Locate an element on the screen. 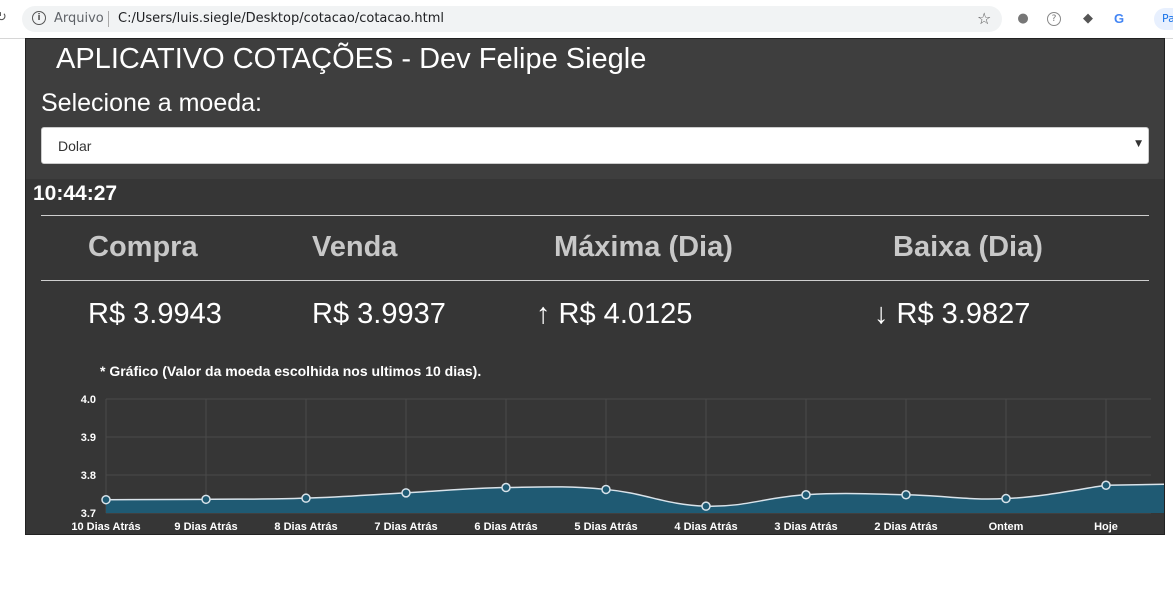  x-tick-label: 6 Dias Atrás is located at coordinates (505, 527).